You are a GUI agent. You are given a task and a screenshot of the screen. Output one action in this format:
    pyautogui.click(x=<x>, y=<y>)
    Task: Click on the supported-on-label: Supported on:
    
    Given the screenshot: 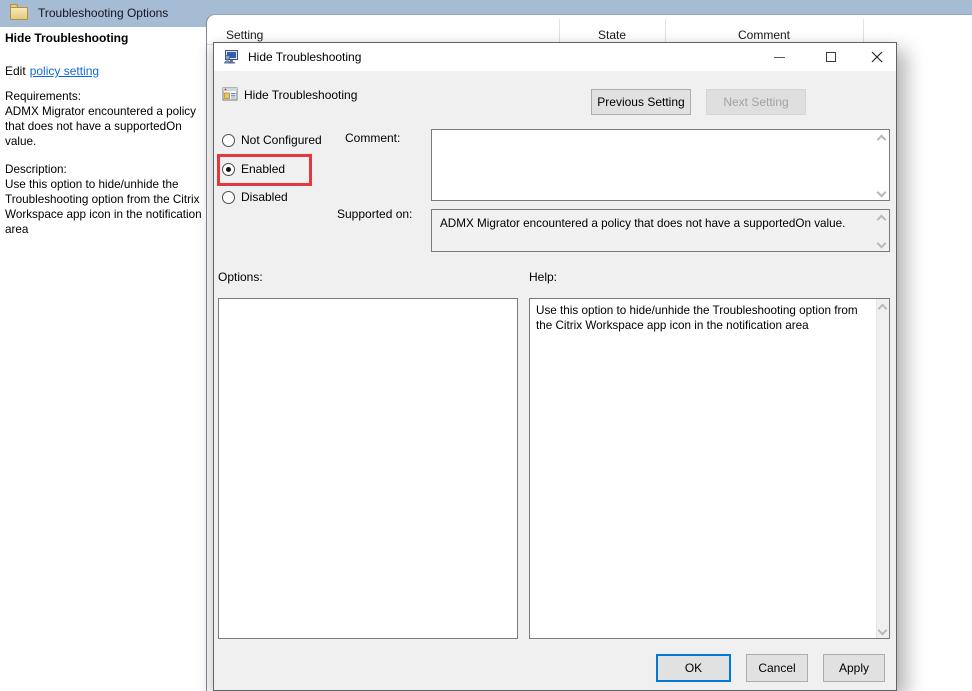 What is the action you would take?
    pyautogui.click(x=375, y=214)
    